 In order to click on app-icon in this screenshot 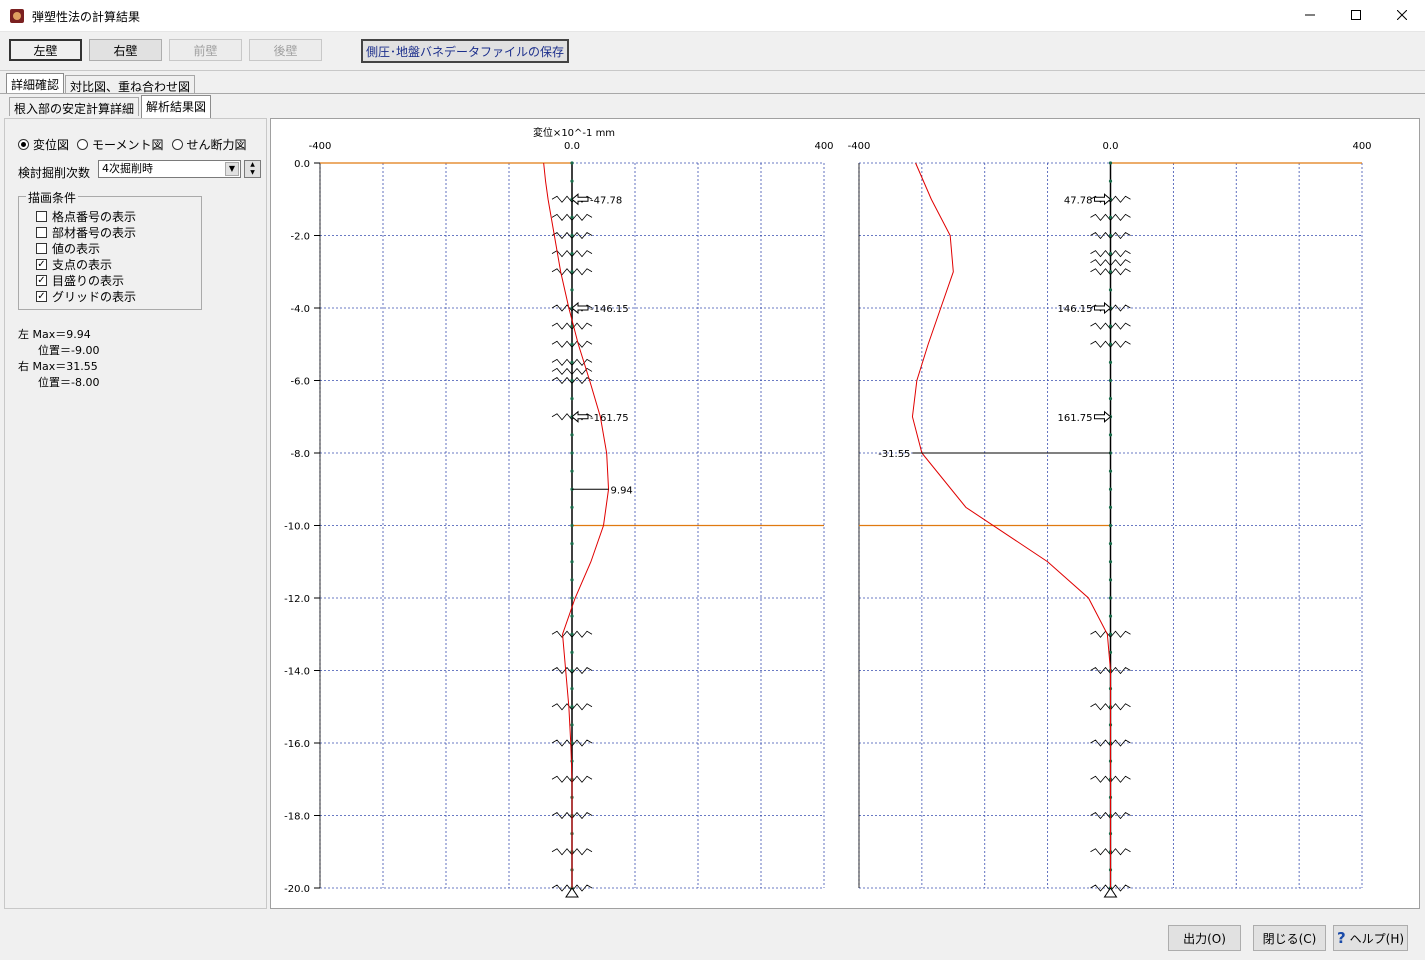, I will do `click(17, 16)`.